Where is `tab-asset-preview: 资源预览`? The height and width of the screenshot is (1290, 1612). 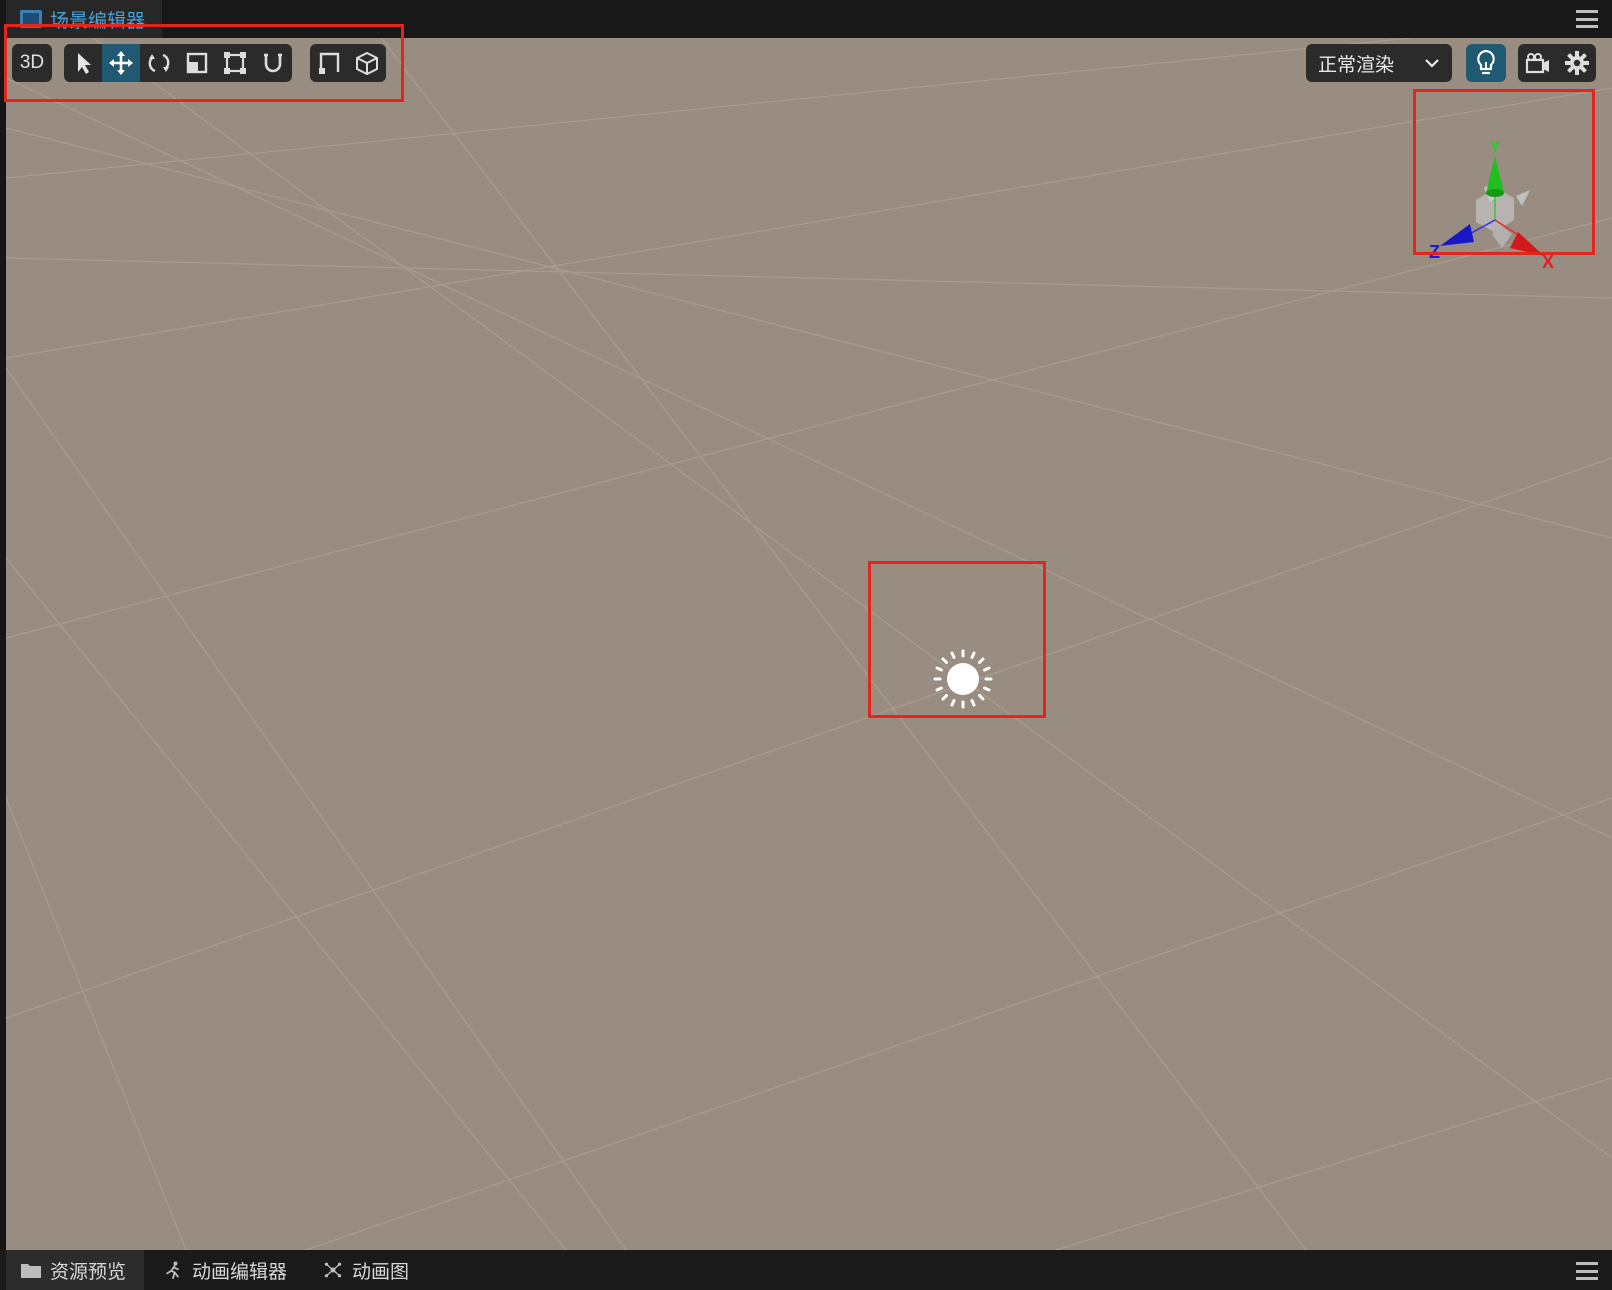
tab-asset-preview: 资源预览 is located at coordinates (75, 1270).